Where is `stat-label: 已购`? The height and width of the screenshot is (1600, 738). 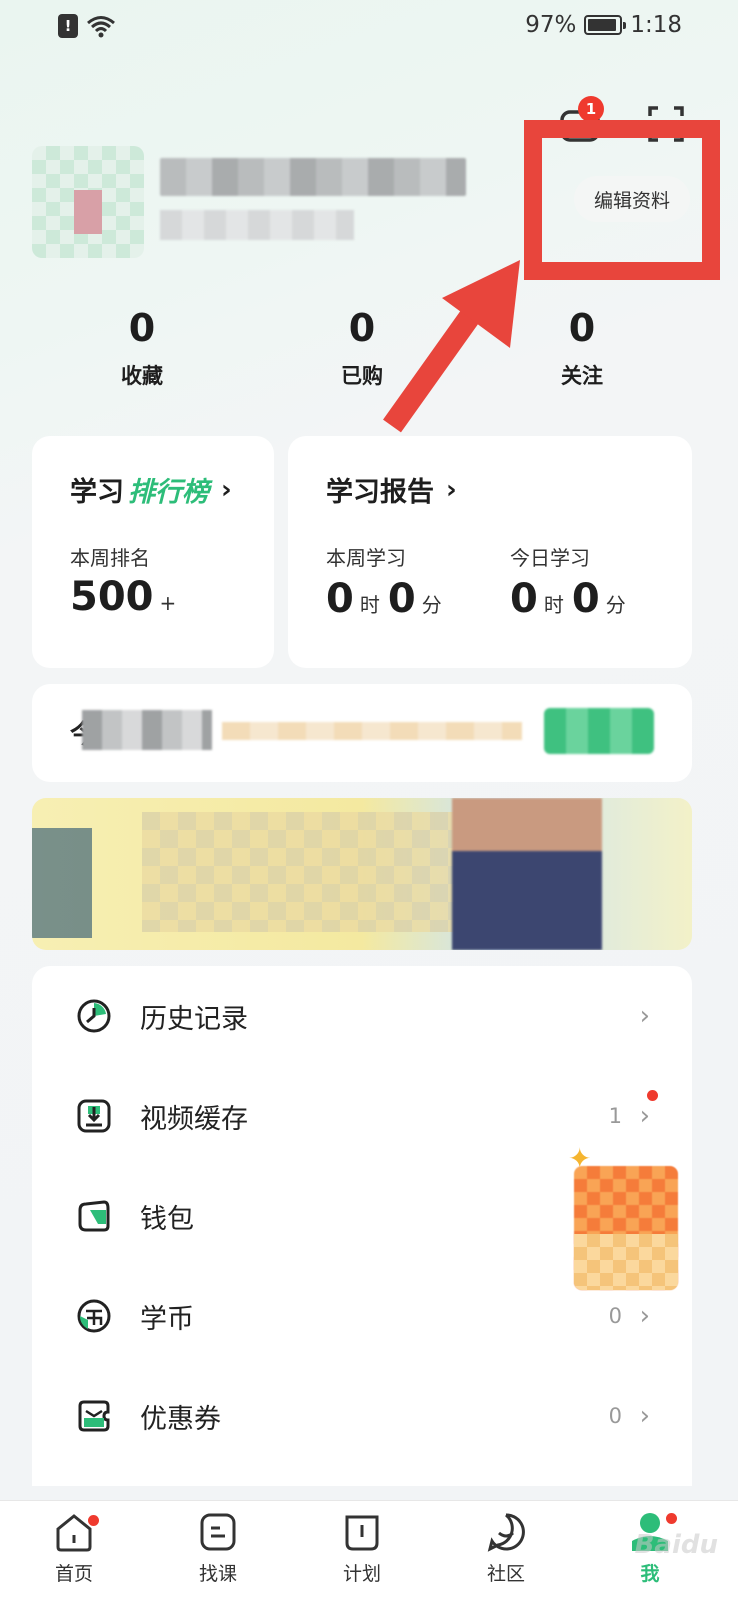 stat-label: 已购 is located at coordinates (362, 376).